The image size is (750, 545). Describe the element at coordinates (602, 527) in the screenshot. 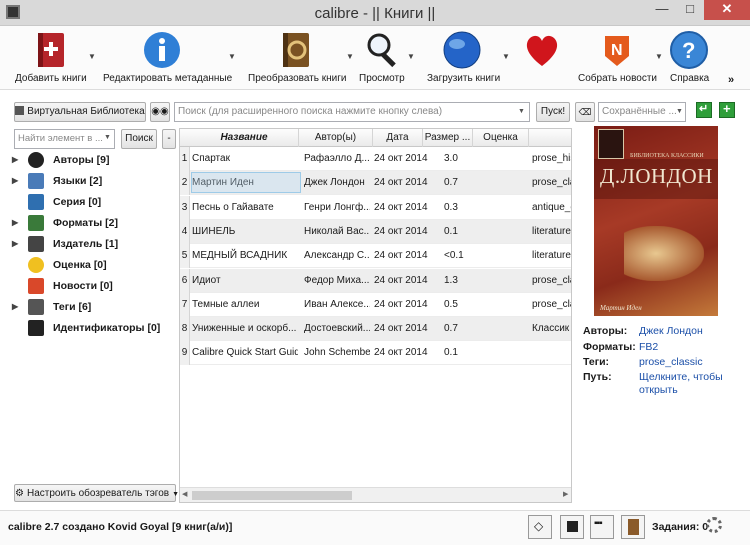

I see `grid-view-button: ▪▪▪` at that location.